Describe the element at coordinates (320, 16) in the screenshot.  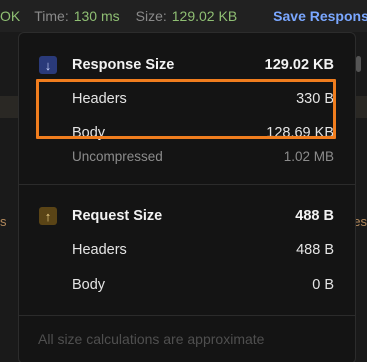
I see `save-response-button: Save Respons` at that location.